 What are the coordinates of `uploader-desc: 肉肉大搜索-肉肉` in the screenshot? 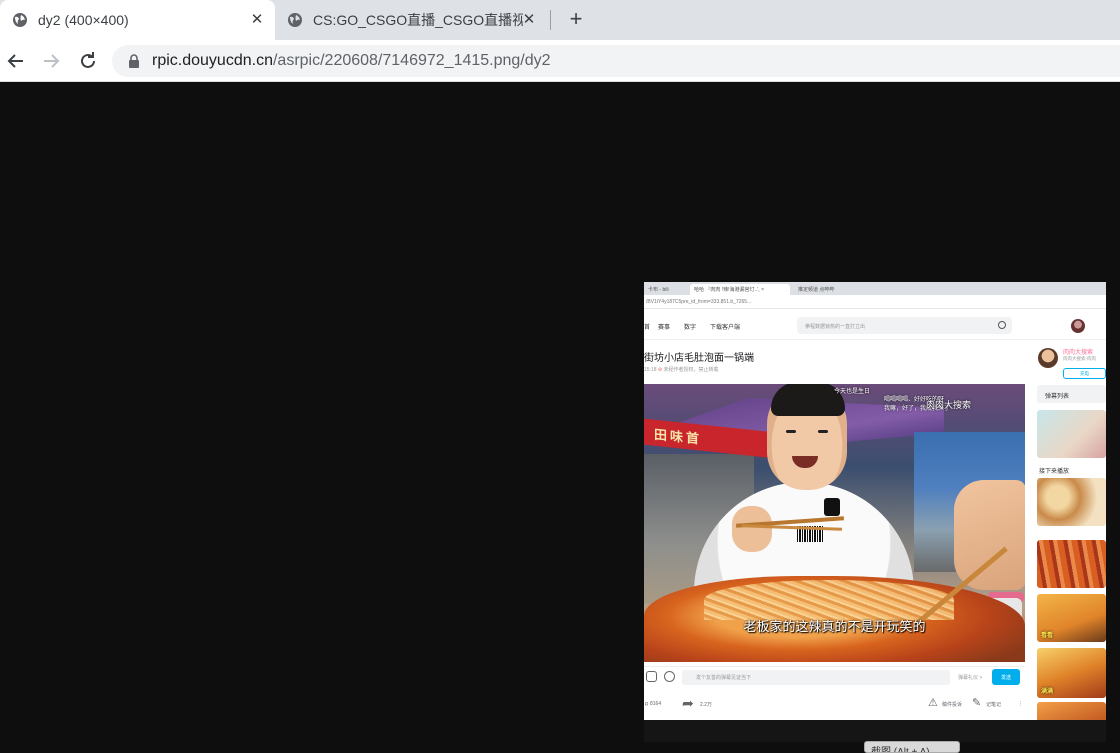 It's located at (1079, 358).